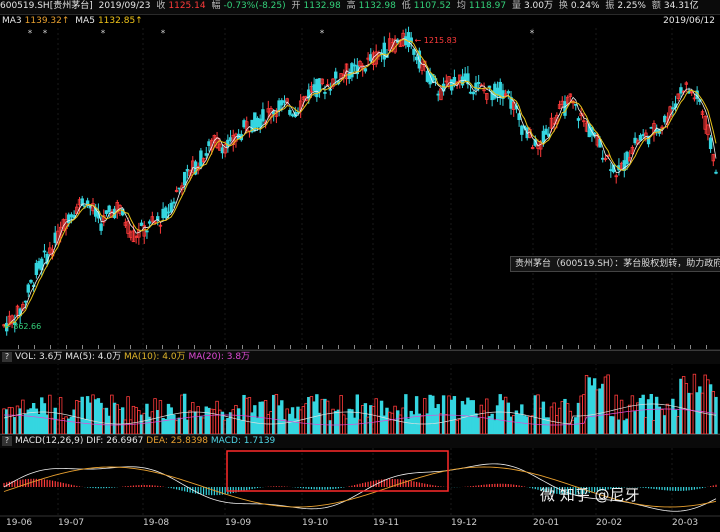 This screenshot has width=720, height=532. I want to click on x-tick-label: 19-12, so click(464, 523).